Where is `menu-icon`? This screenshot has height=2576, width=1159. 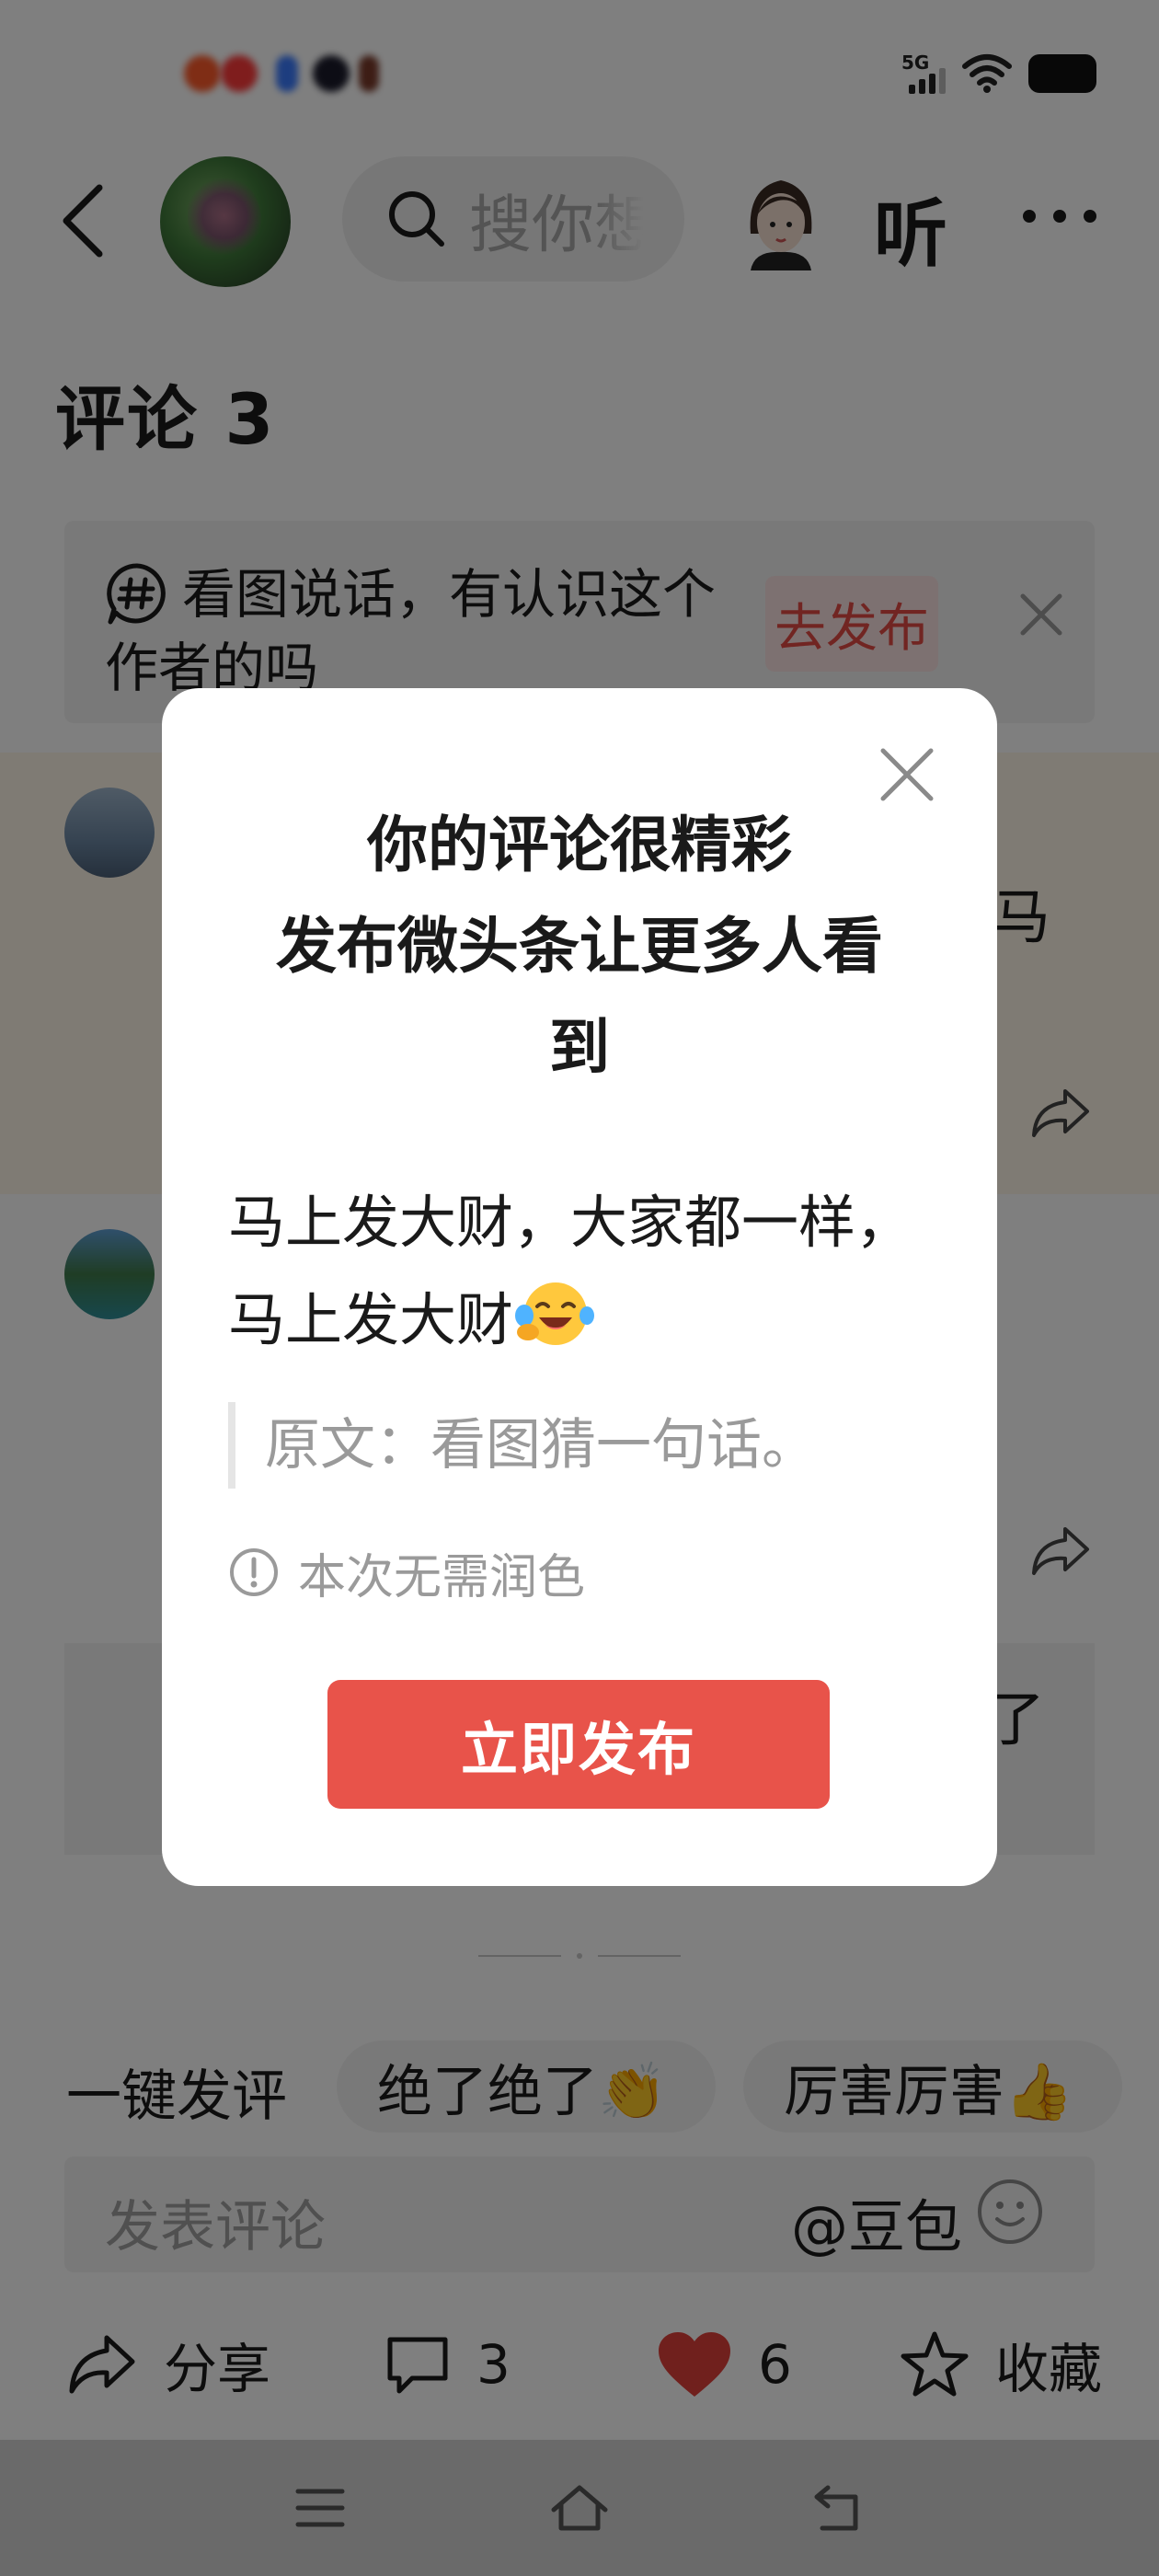 menu-icon is located at coordinates (320, 2508).